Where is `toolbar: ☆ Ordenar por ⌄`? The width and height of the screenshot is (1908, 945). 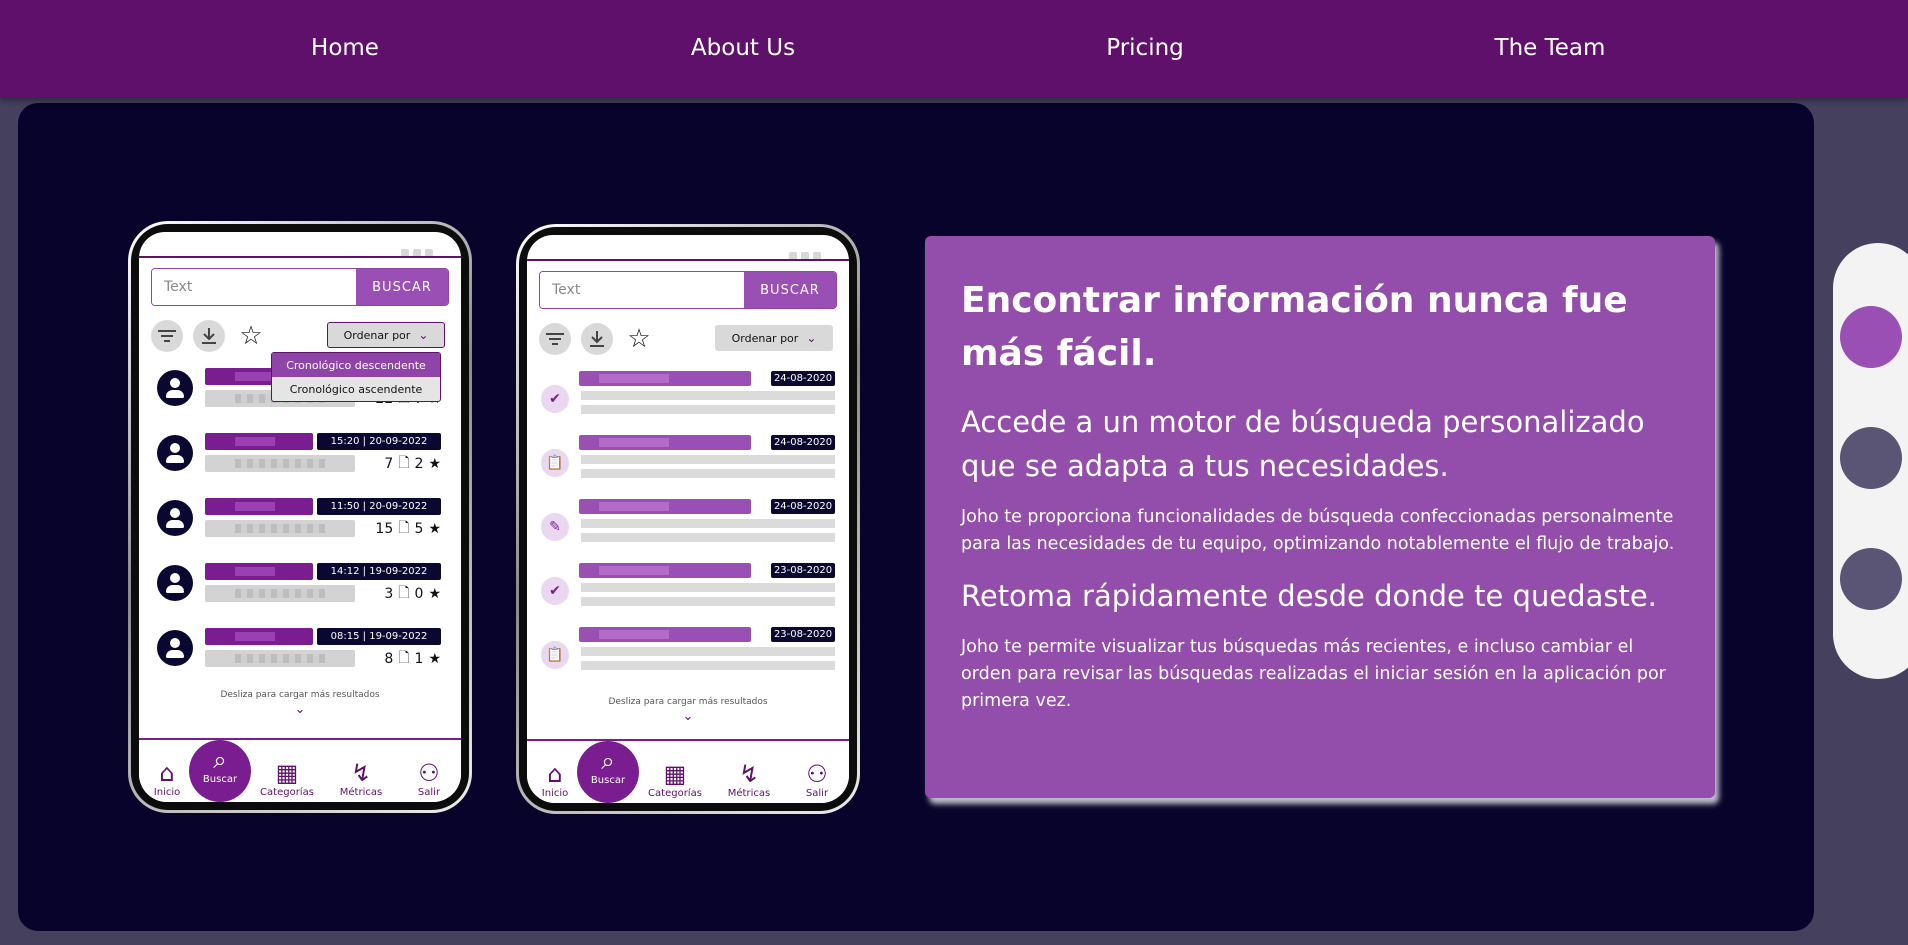
toolbar: ☆ Ordenar por ⌄ is located at coordinates (300, 336).